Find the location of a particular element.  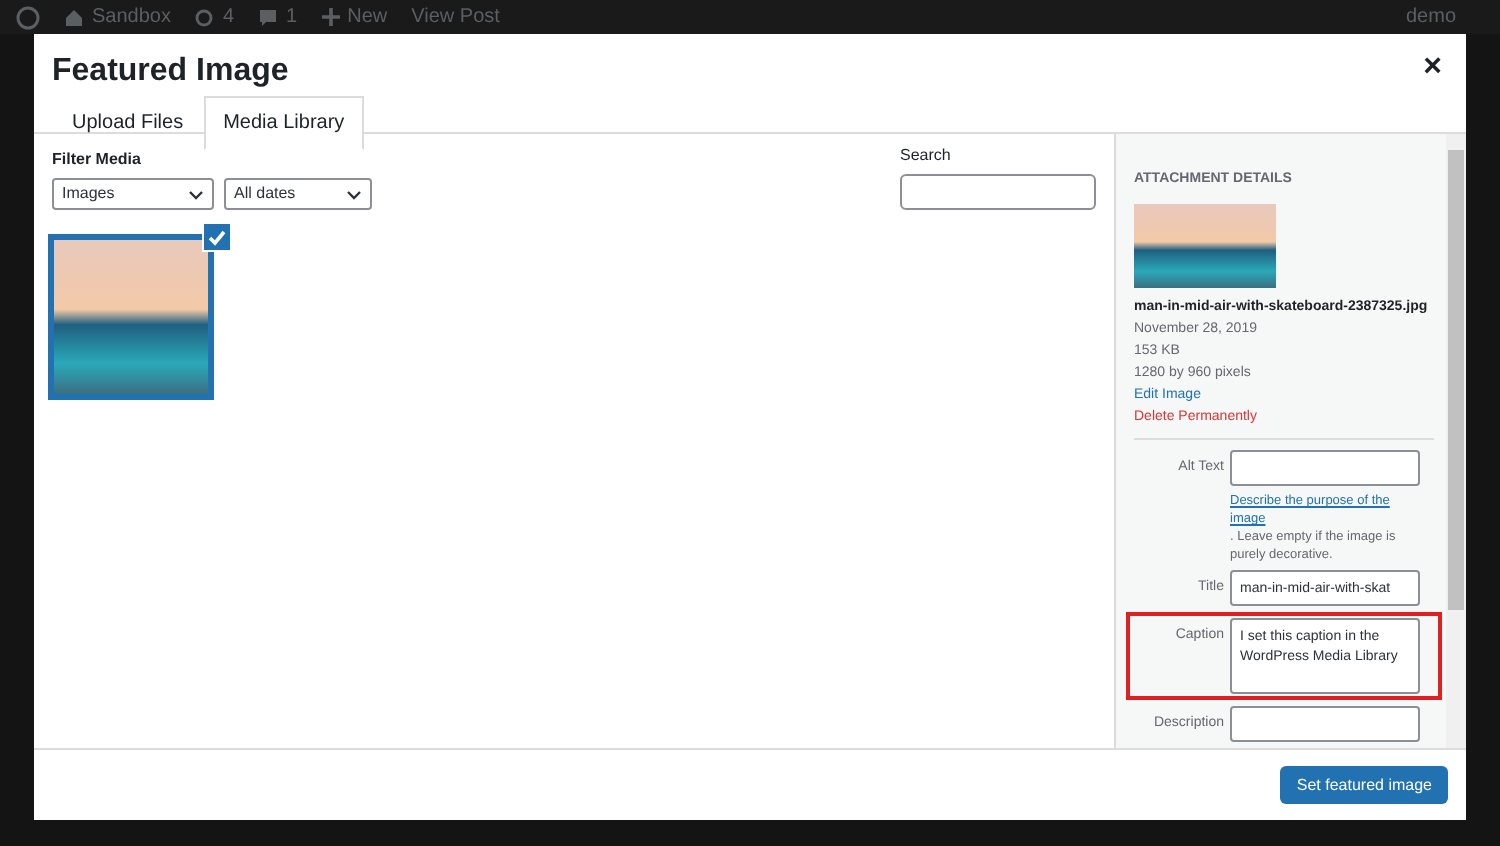

search-label: Search is located at coordinates (926, 156).